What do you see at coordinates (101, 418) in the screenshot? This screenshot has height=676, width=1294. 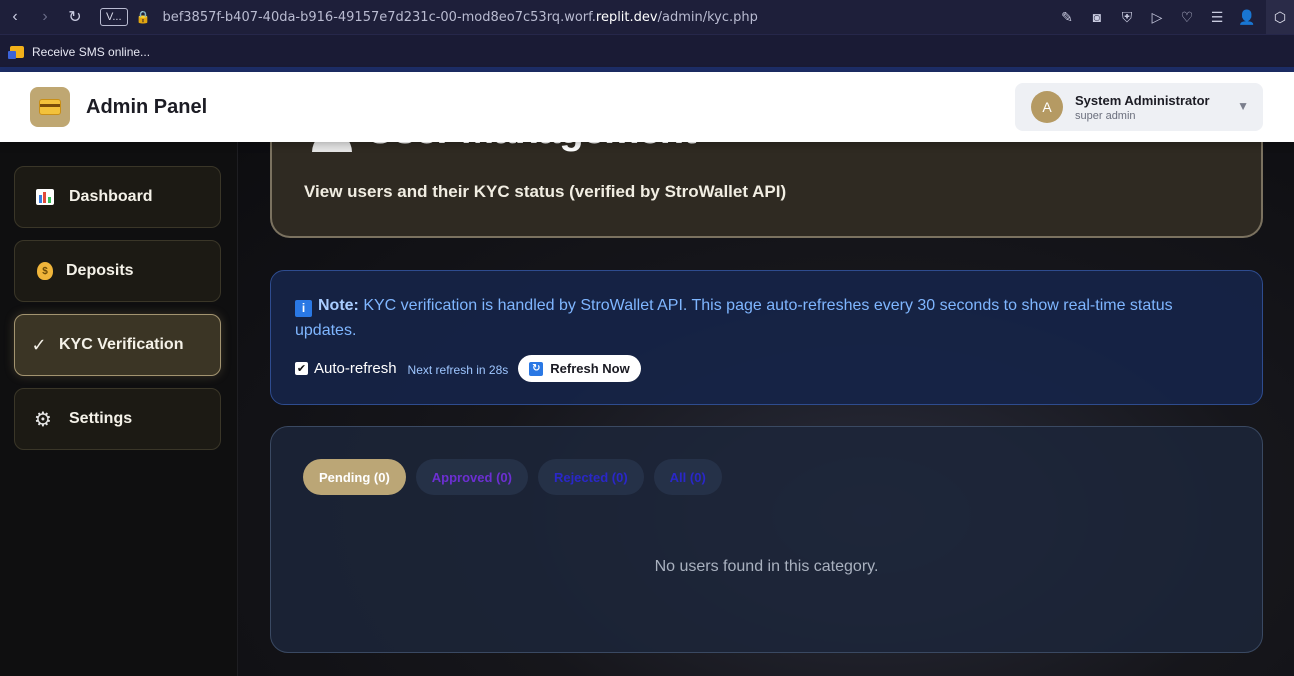 I see `sidebar-item-label: Settings` at bounding box center [101, 418].